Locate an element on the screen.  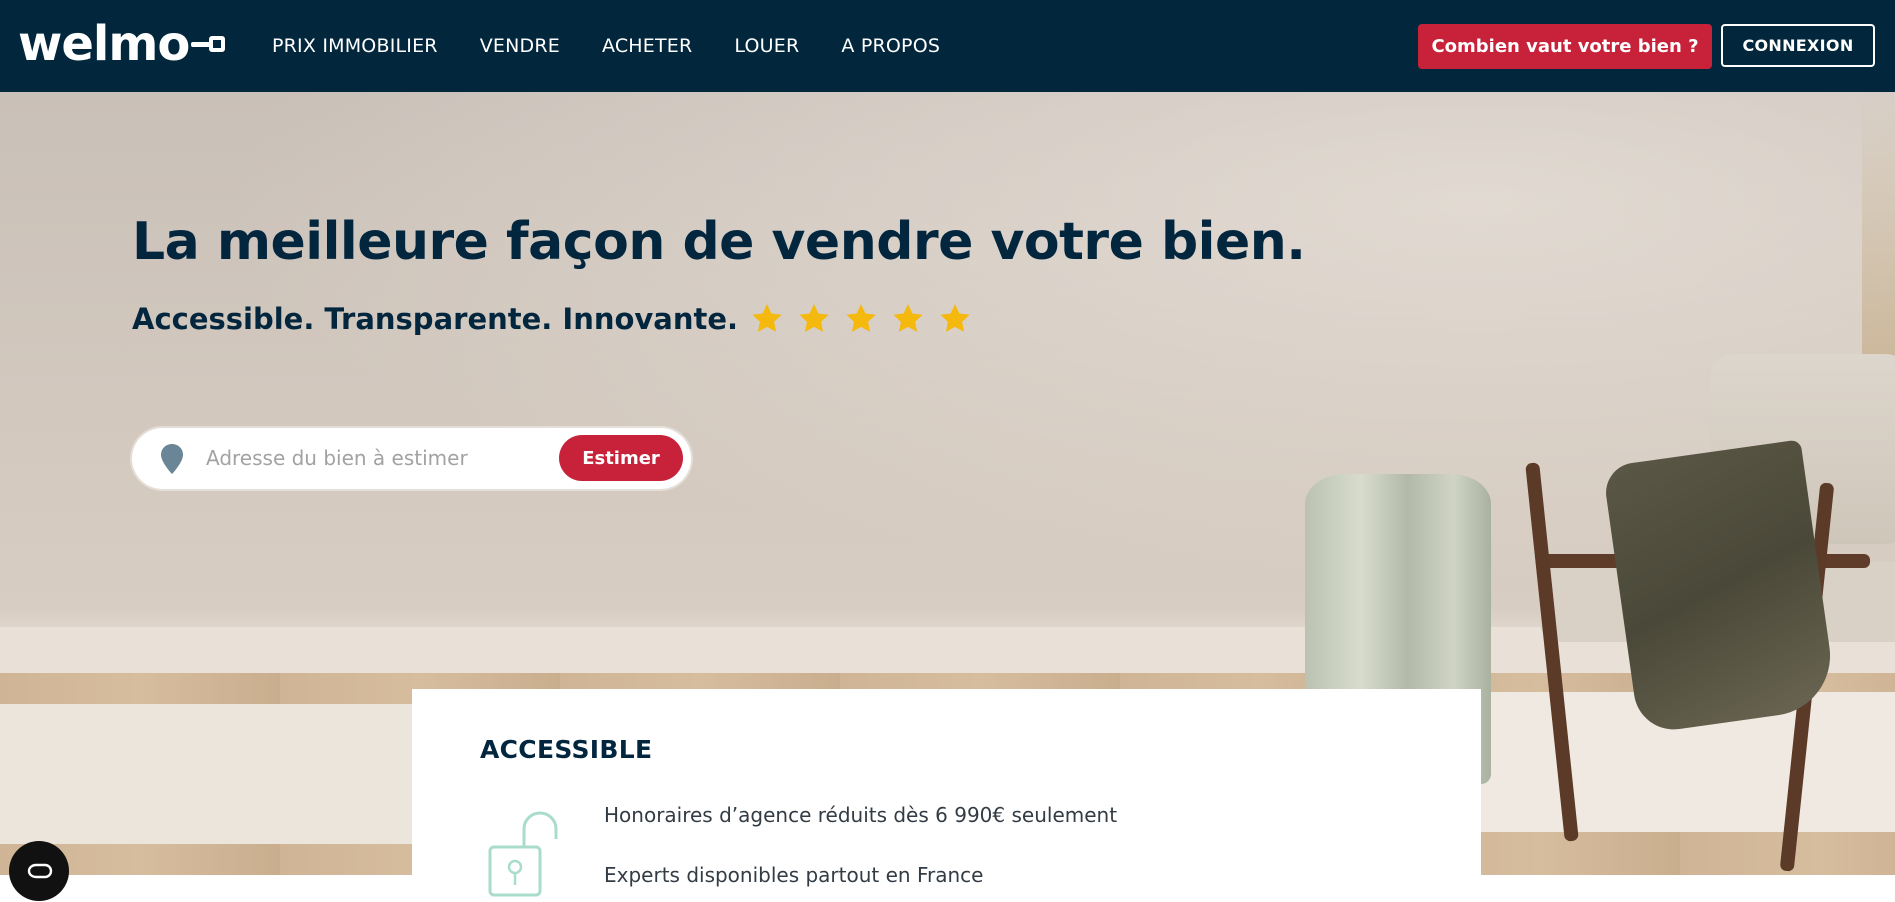
estimer-button: Estimer is located at coordinates (621, 458).